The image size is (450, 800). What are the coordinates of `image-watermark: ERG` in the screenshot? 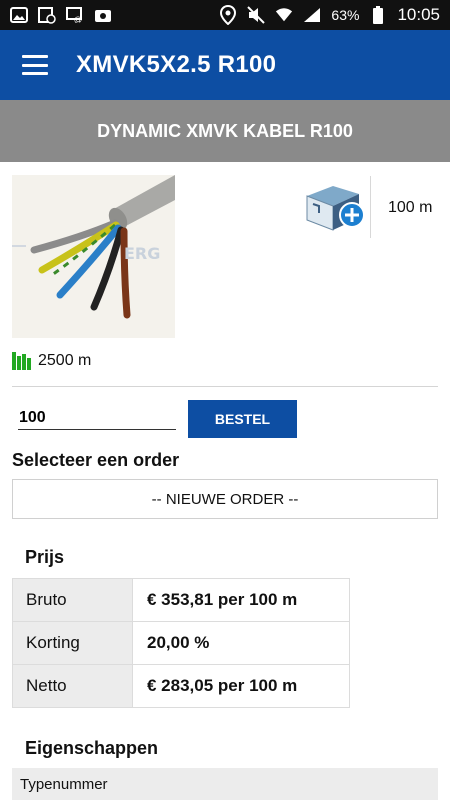 It's located at (142, 253).